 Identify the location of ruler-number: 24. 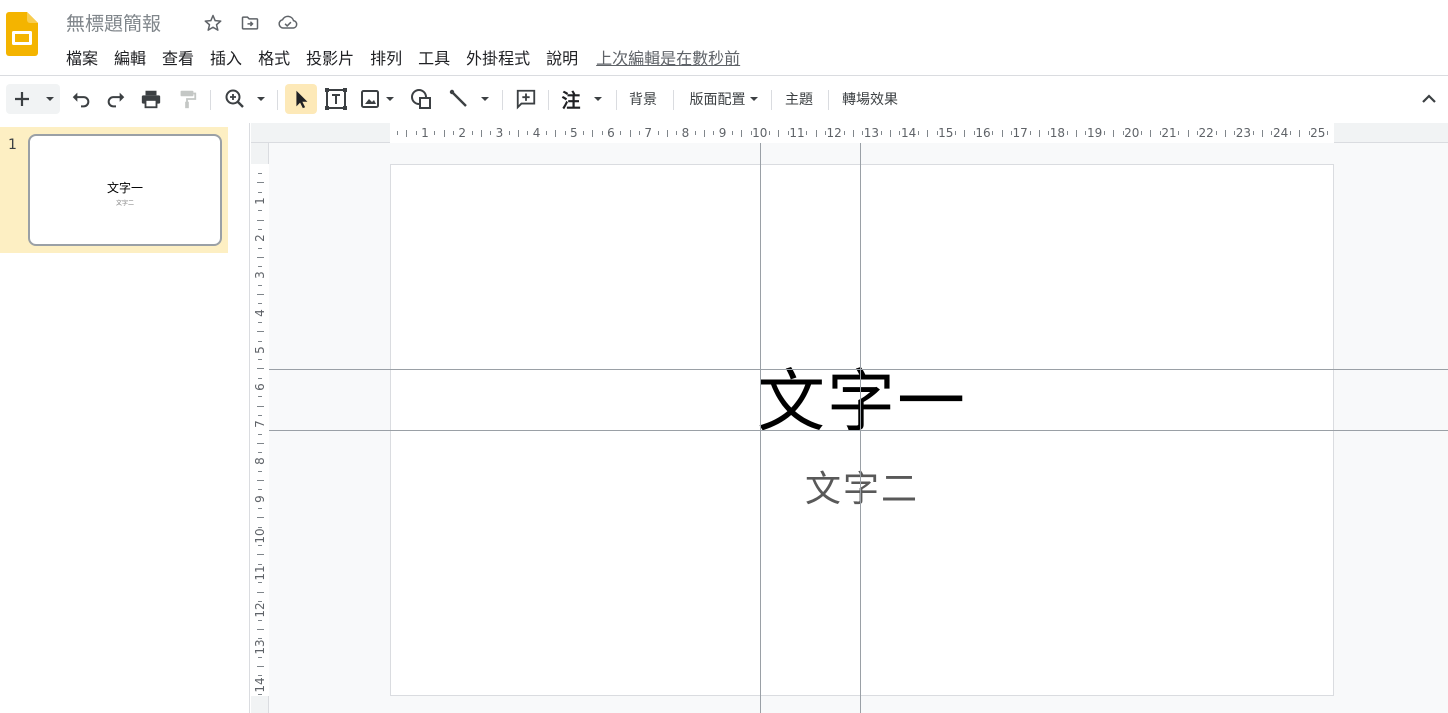
(1280, 133).